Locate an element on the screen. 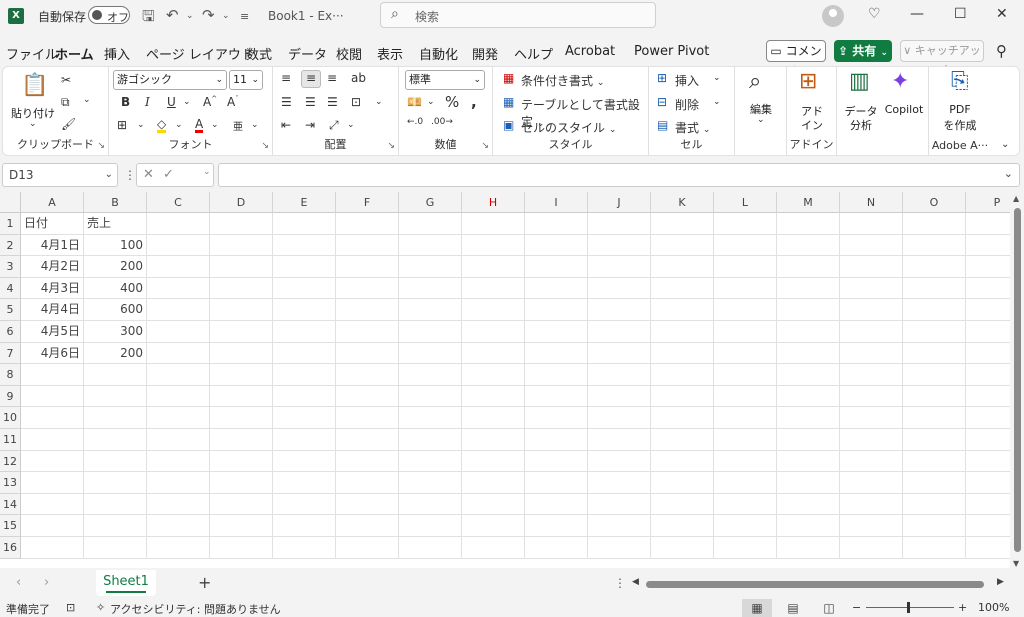  document-name: Book1 ‐ Ex··· is located at coordinates (306, 16).